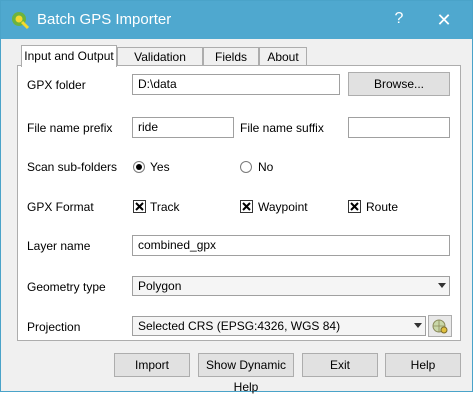  Describe the element at coordinates (139, 167) in the screenshot. I see `scan-yes-radio` at that location.